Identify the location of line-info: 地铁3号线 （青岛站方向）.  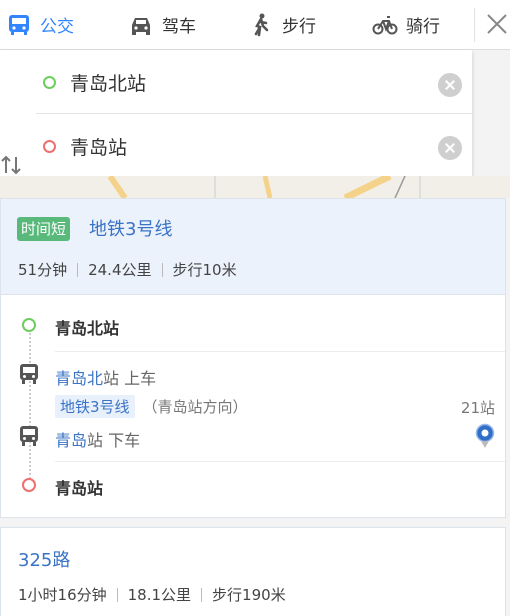
(151, 406).